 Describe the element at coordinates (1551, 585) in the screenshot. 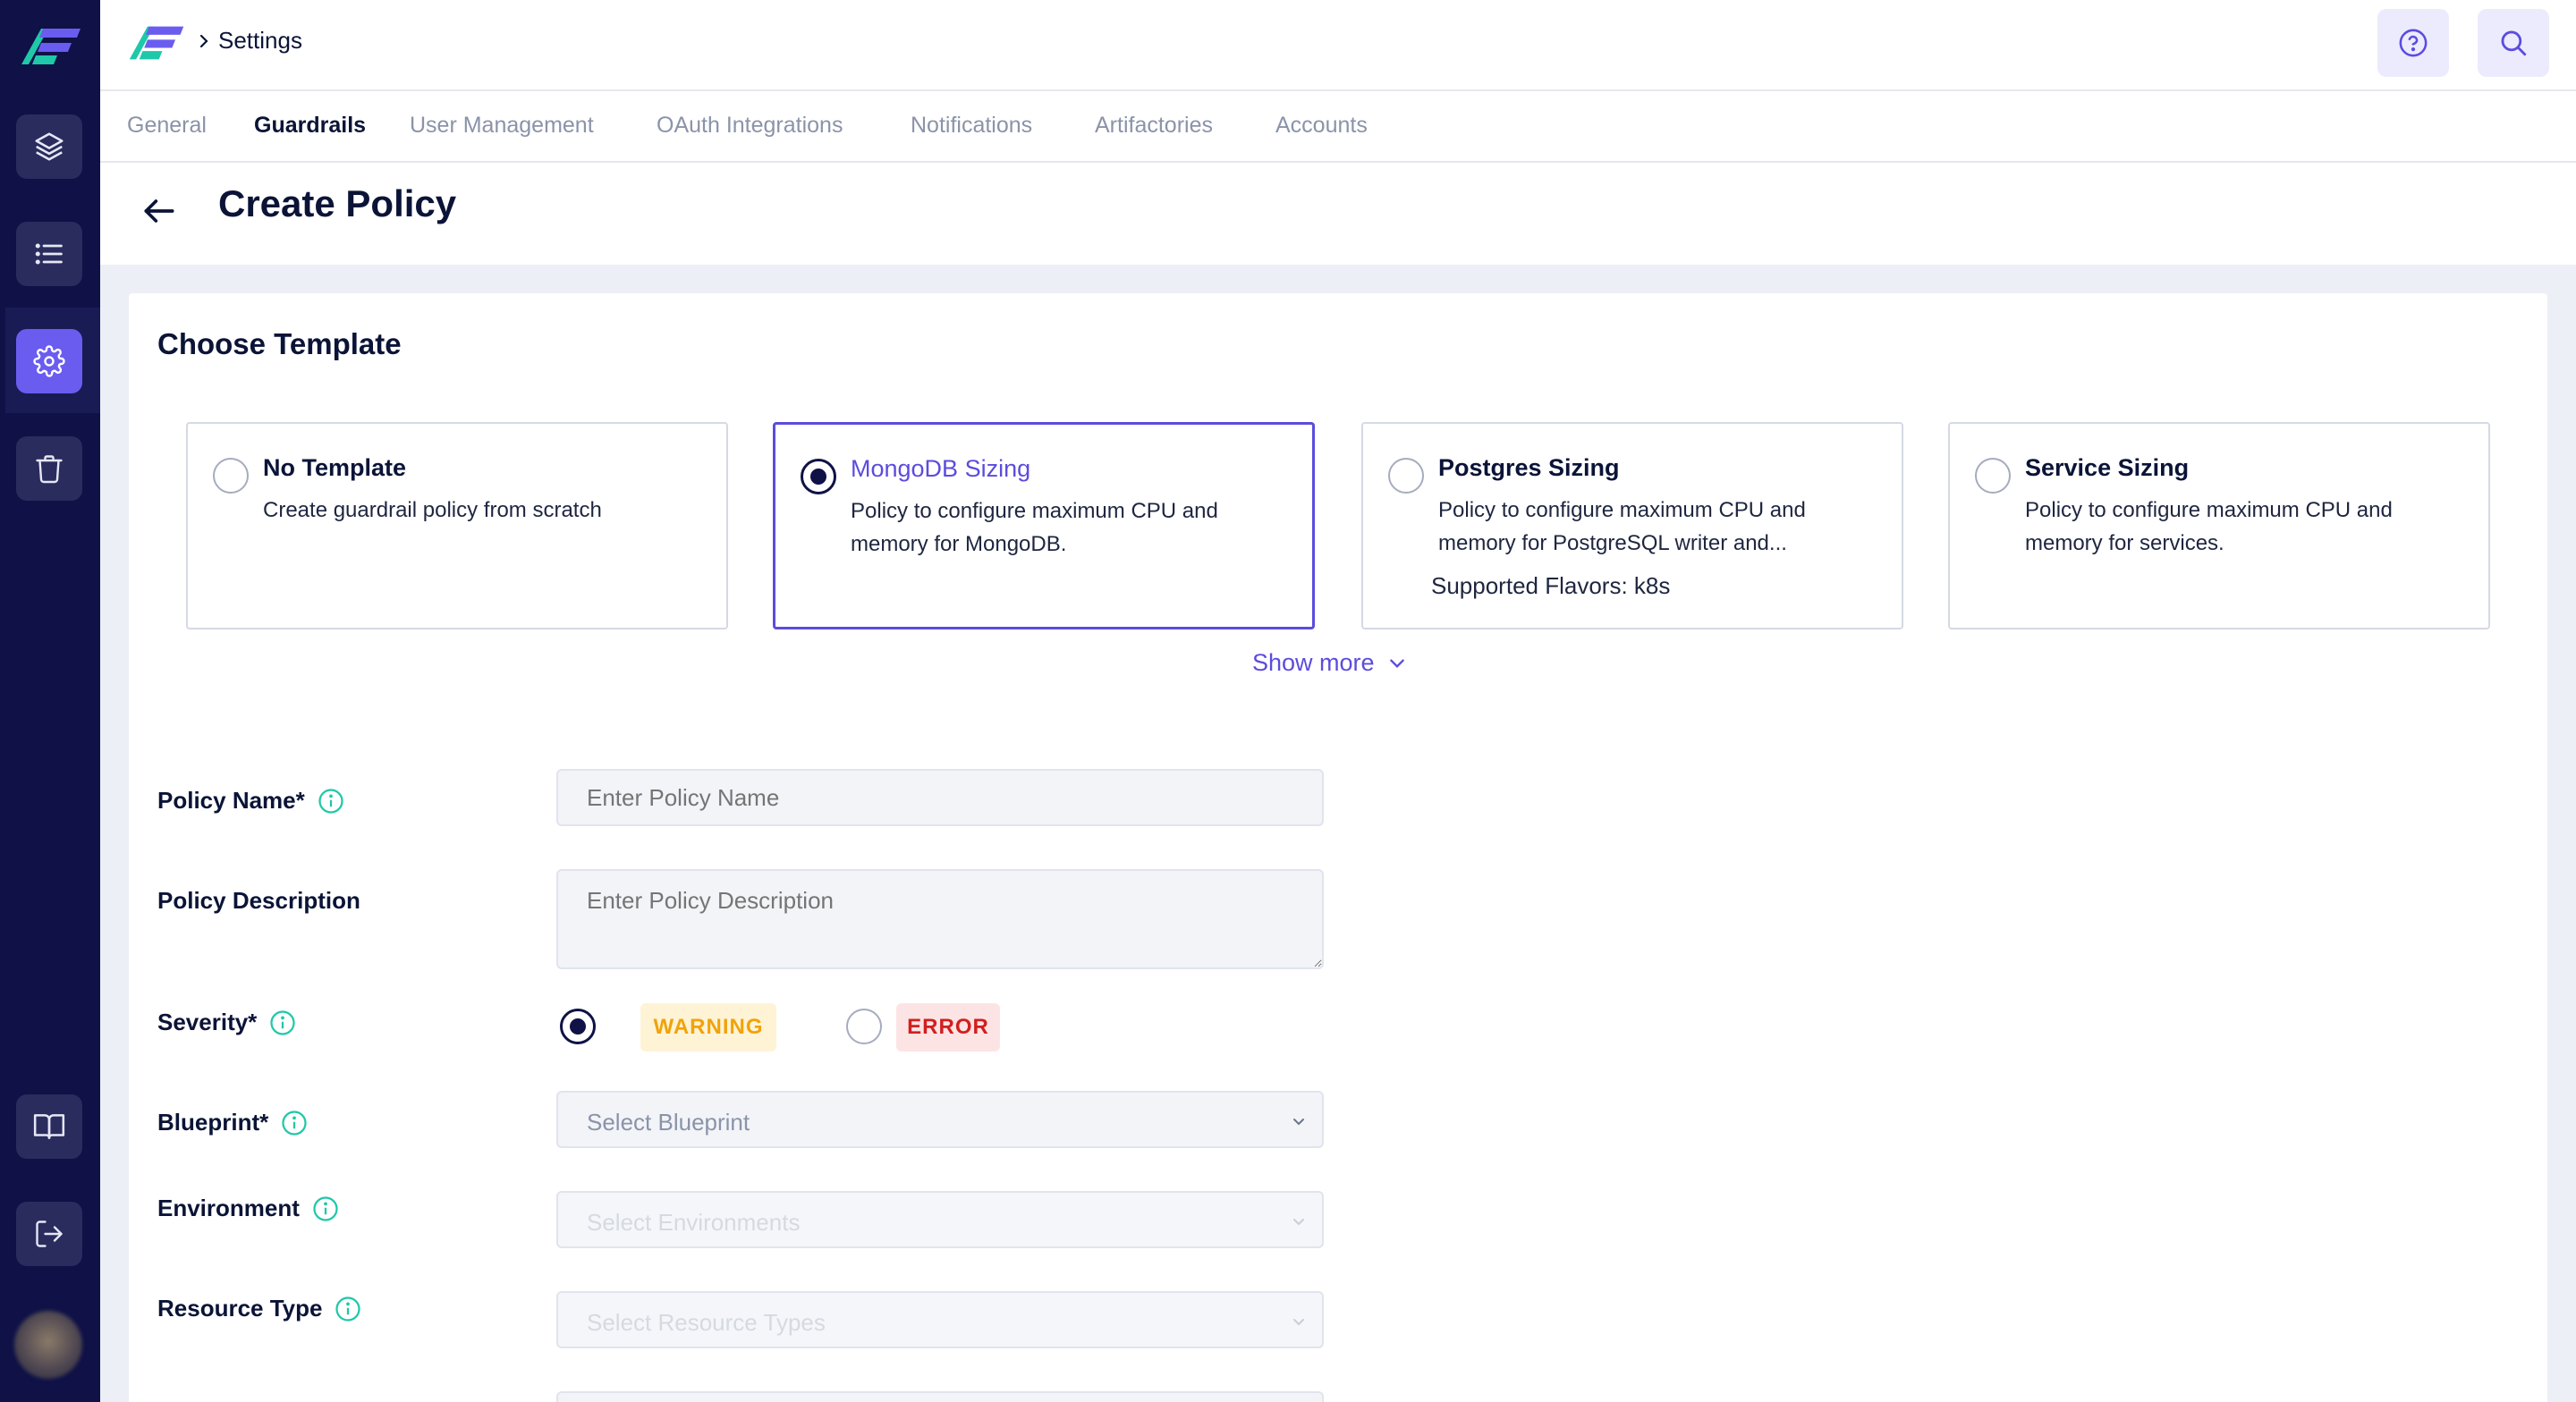

I see `template-flavors: Supported Flavors: k8s` at that location.